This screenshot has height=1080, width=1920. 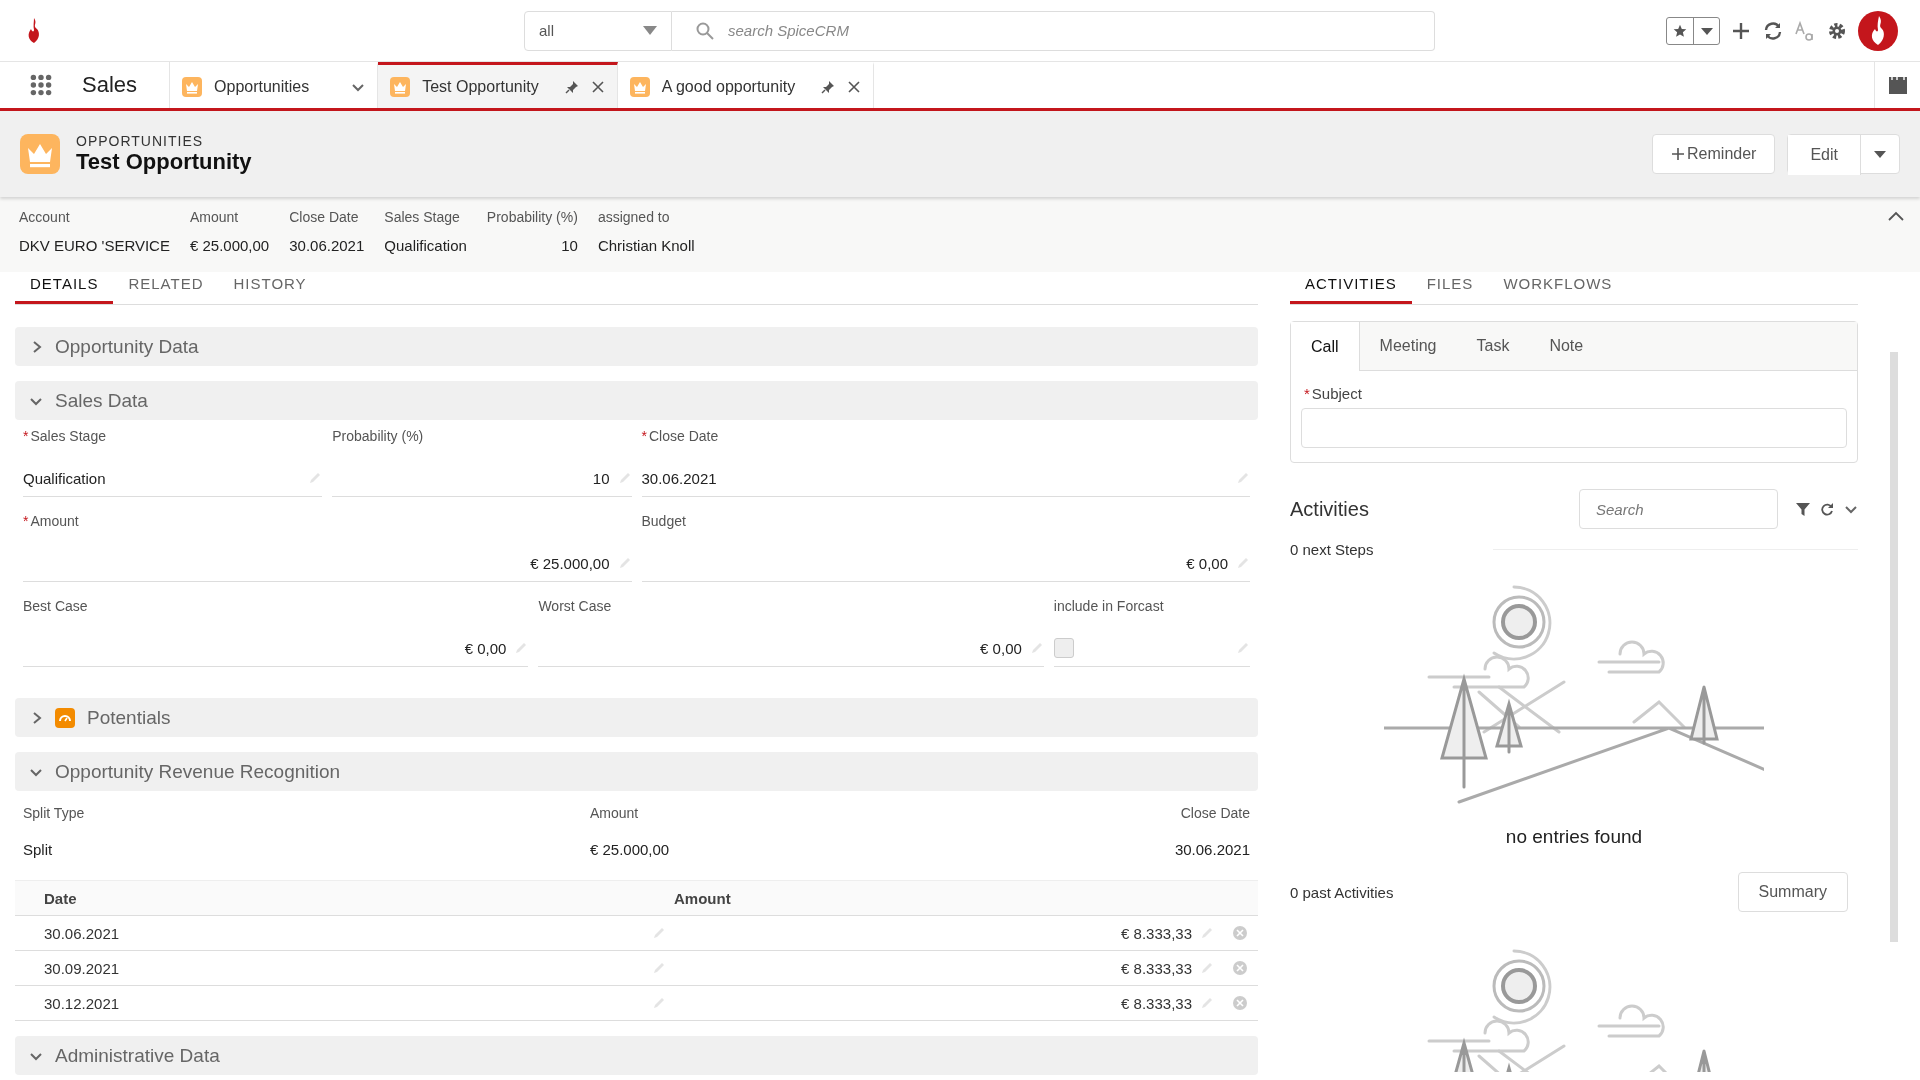 I want to click on user-avatar, so click(x=1878, y=30).